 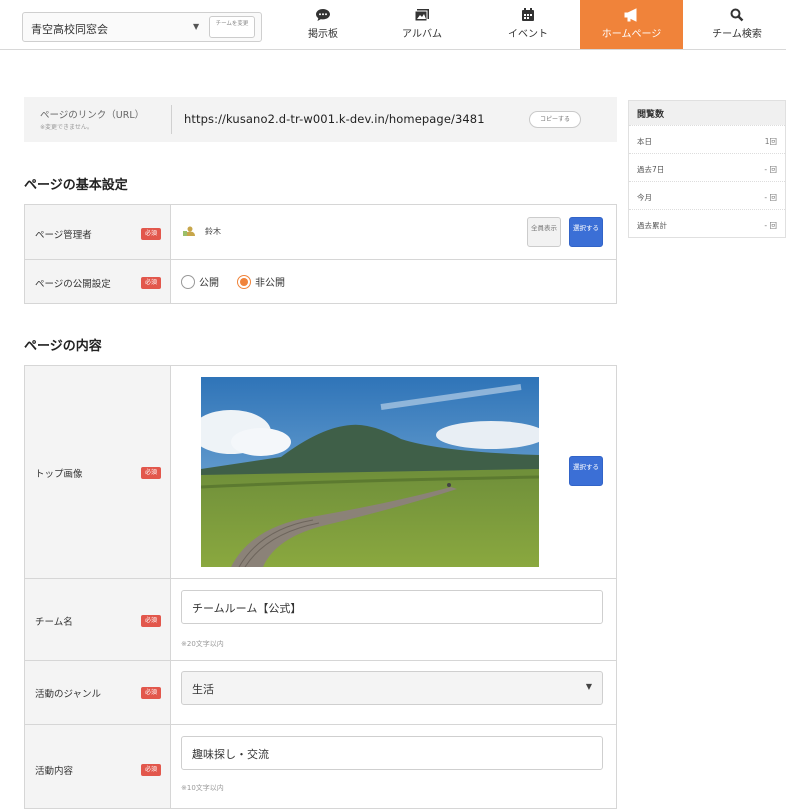 I want to click on divider, so click(x=171, y=119).